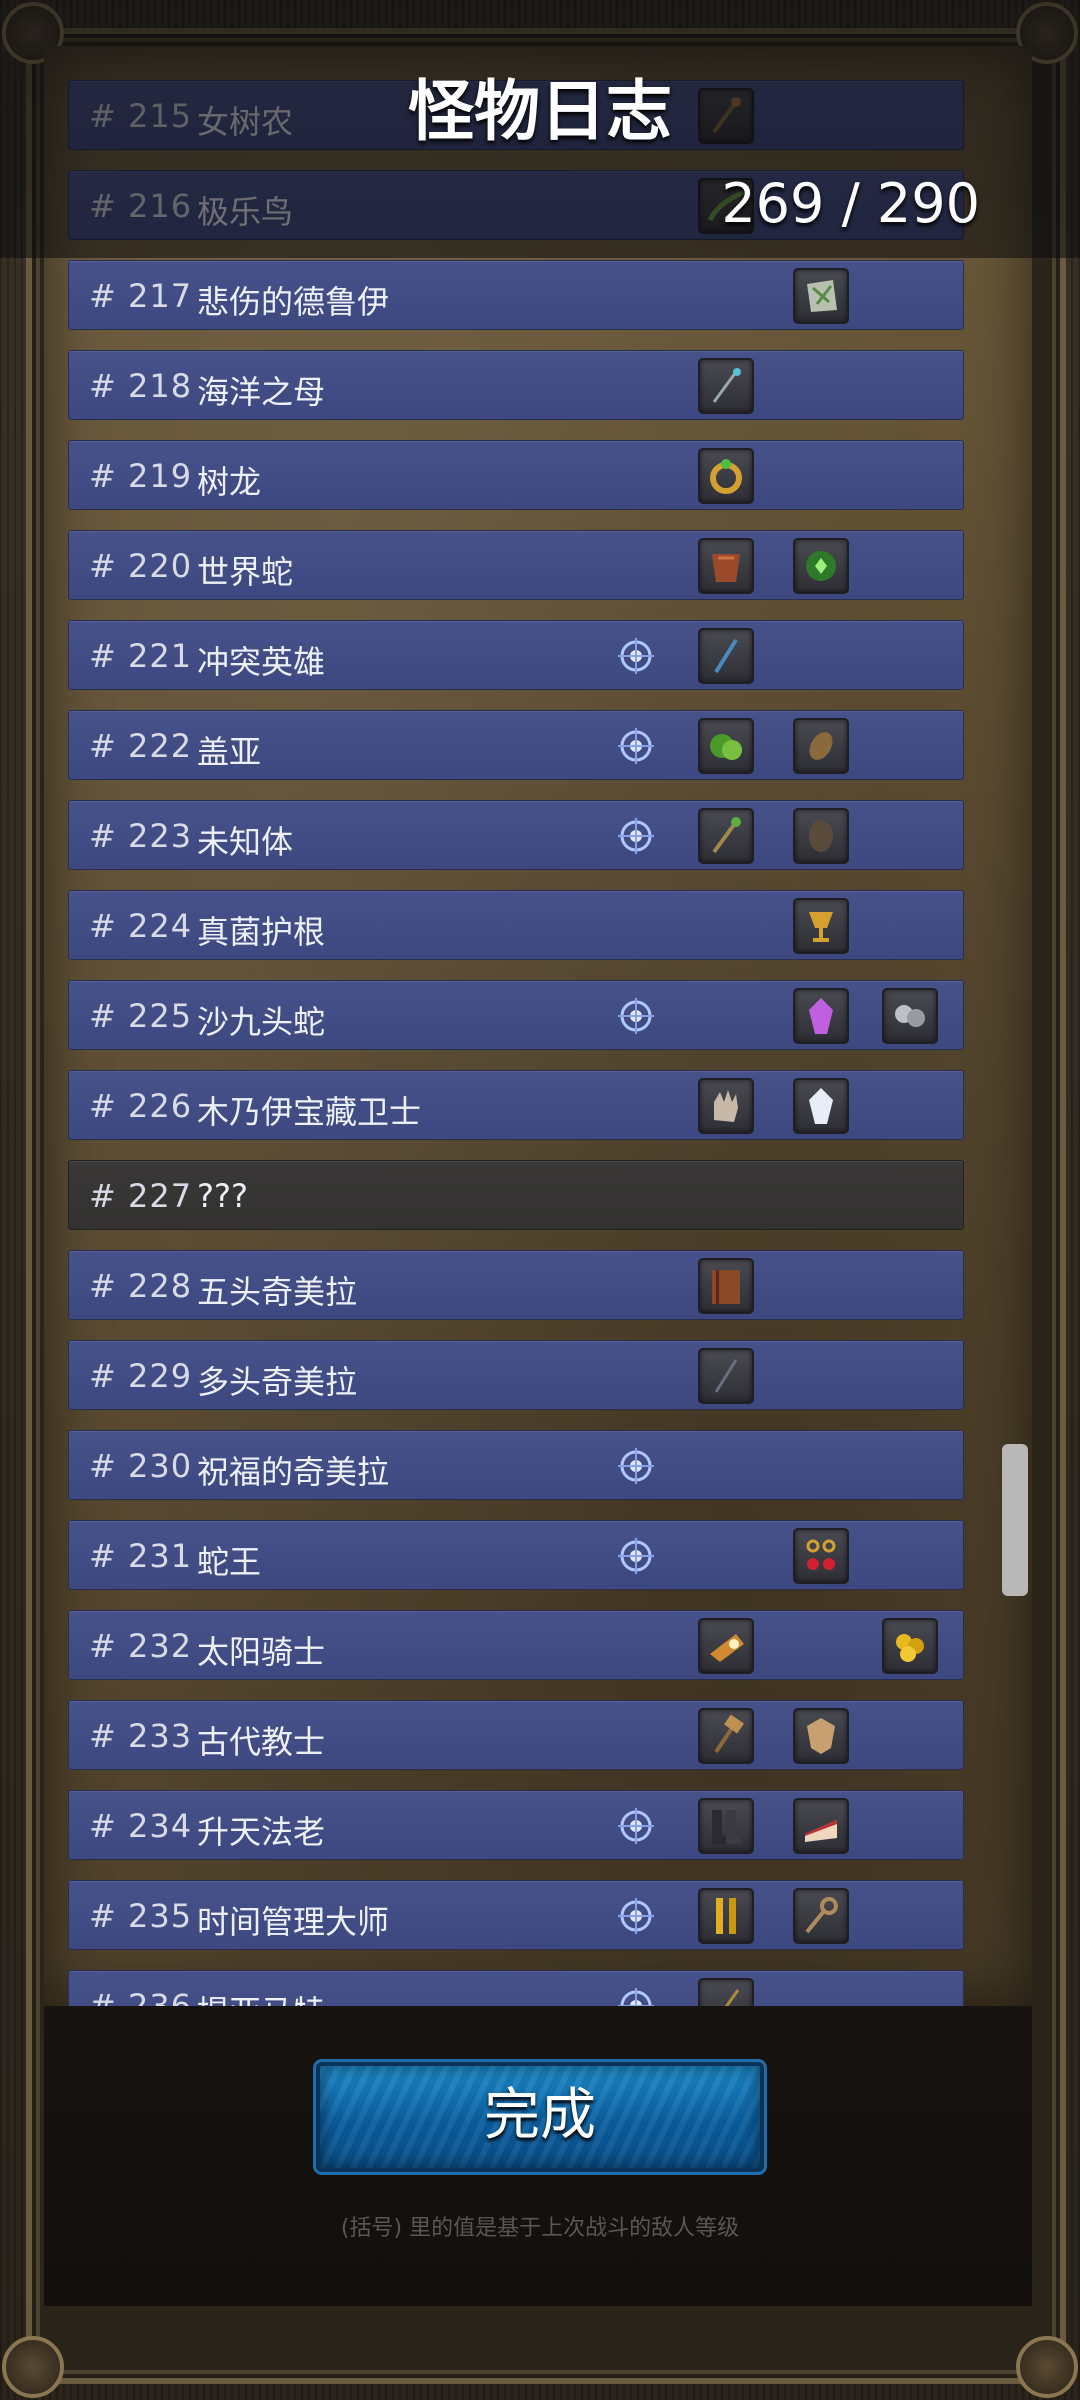 The height and width of the screenshot is (2400, 1080). Describe the element at coordinates (516, 835) in the screenshot. I see `monster-row: # 223 未知体` at that location.